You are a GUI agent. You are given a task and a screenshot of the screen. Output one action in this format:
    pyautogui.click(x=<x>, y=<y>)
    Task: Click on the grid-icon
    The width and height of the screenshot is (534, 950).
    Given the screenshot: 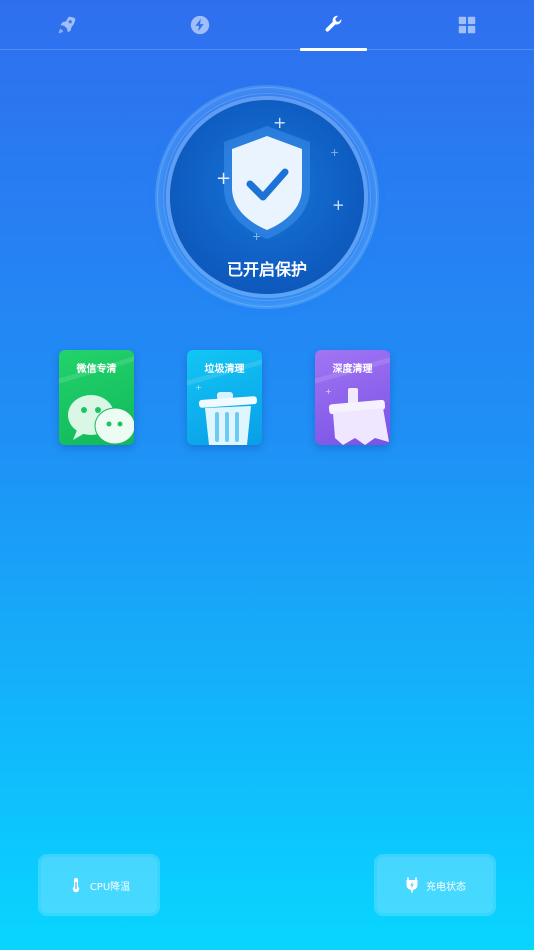 What is the action you would take?
    pyautogui.click(x=467, y=25)
    